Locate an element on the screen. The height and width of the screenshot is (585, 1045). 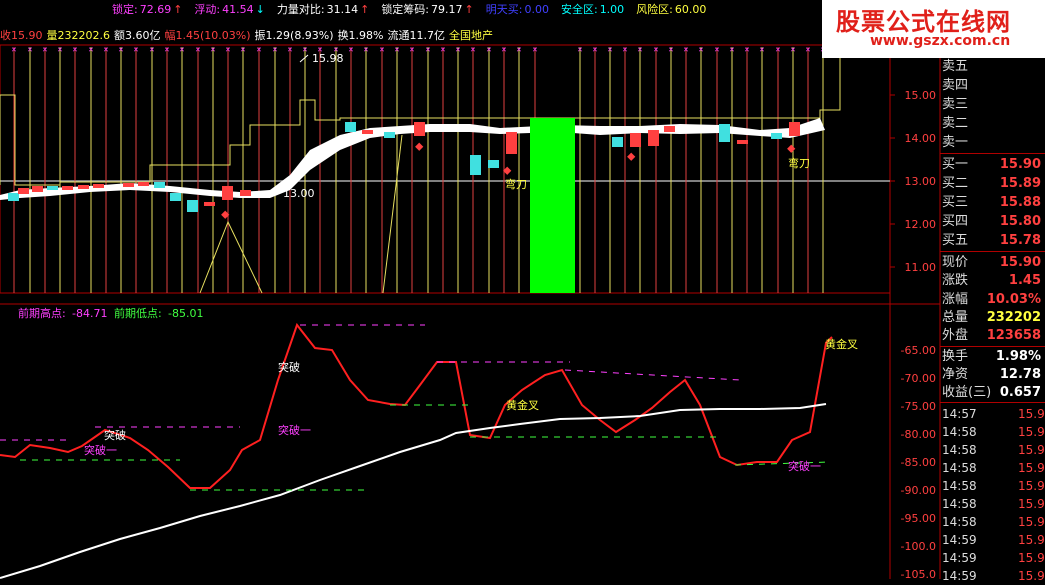
summary-label: 锁定筹码: is located at coordinates (405, 9).